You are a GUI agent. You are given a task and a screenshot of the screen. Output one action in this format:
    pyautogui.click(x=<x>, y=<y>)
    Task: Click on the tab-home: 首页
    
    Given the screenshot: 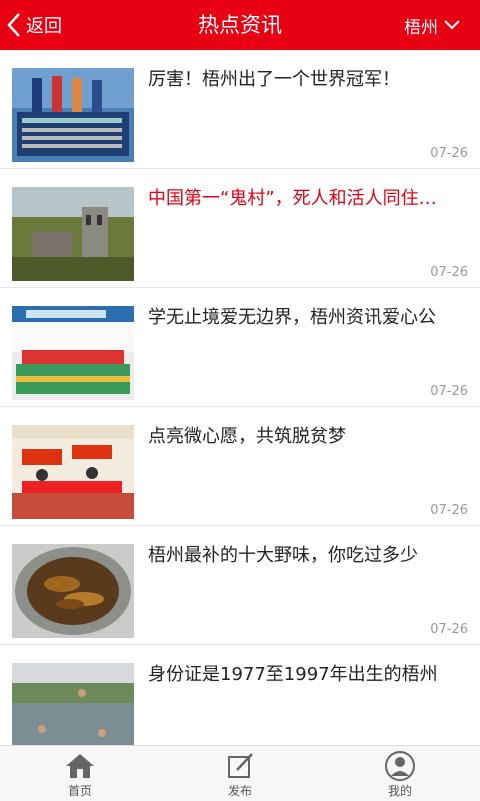 What is the action you would take?
    pyautogui.click(x=80, y=773)
    